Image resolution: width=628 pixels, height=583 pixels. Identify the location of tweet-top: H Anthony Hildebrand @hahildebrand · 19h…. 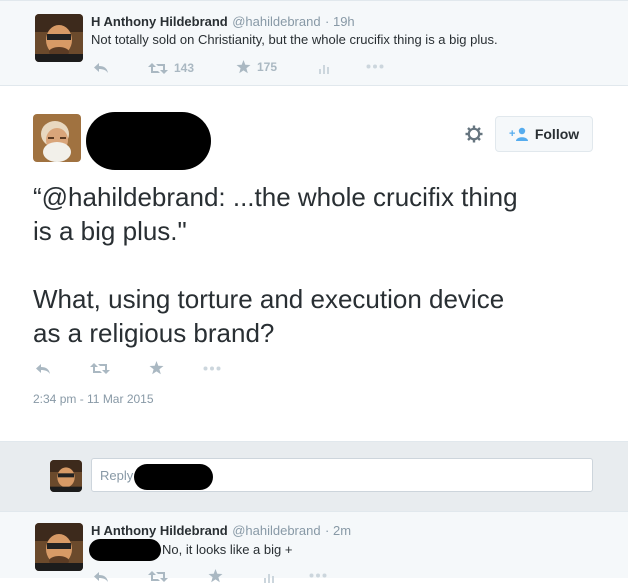
(314, 43).